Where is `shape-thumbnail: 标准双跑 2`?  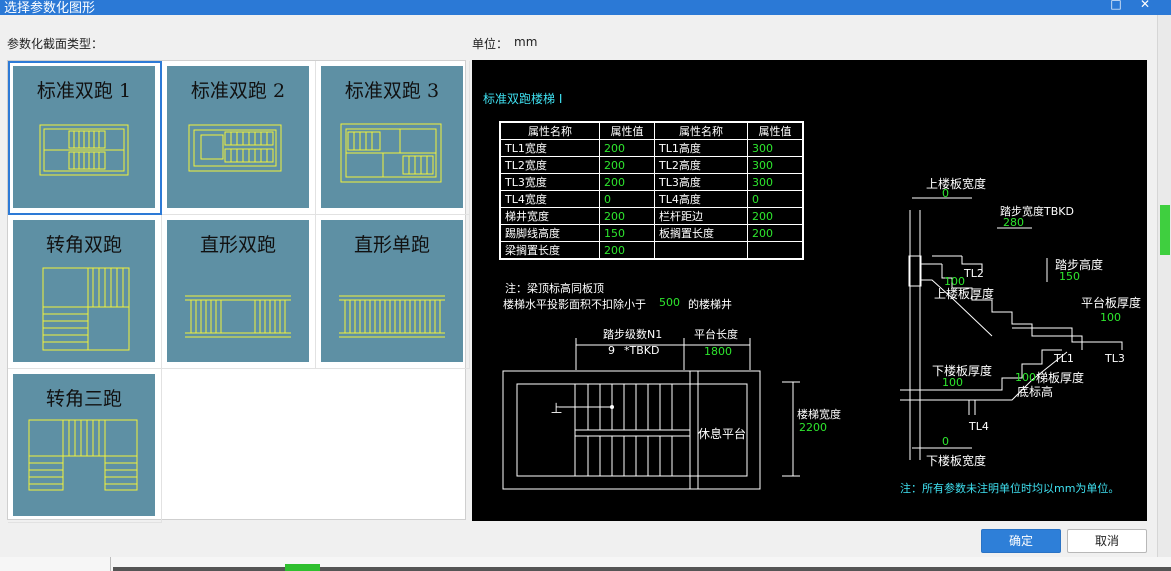 shape-thumbnail: 标准双跑 2 is located at coordinates (238, 137).